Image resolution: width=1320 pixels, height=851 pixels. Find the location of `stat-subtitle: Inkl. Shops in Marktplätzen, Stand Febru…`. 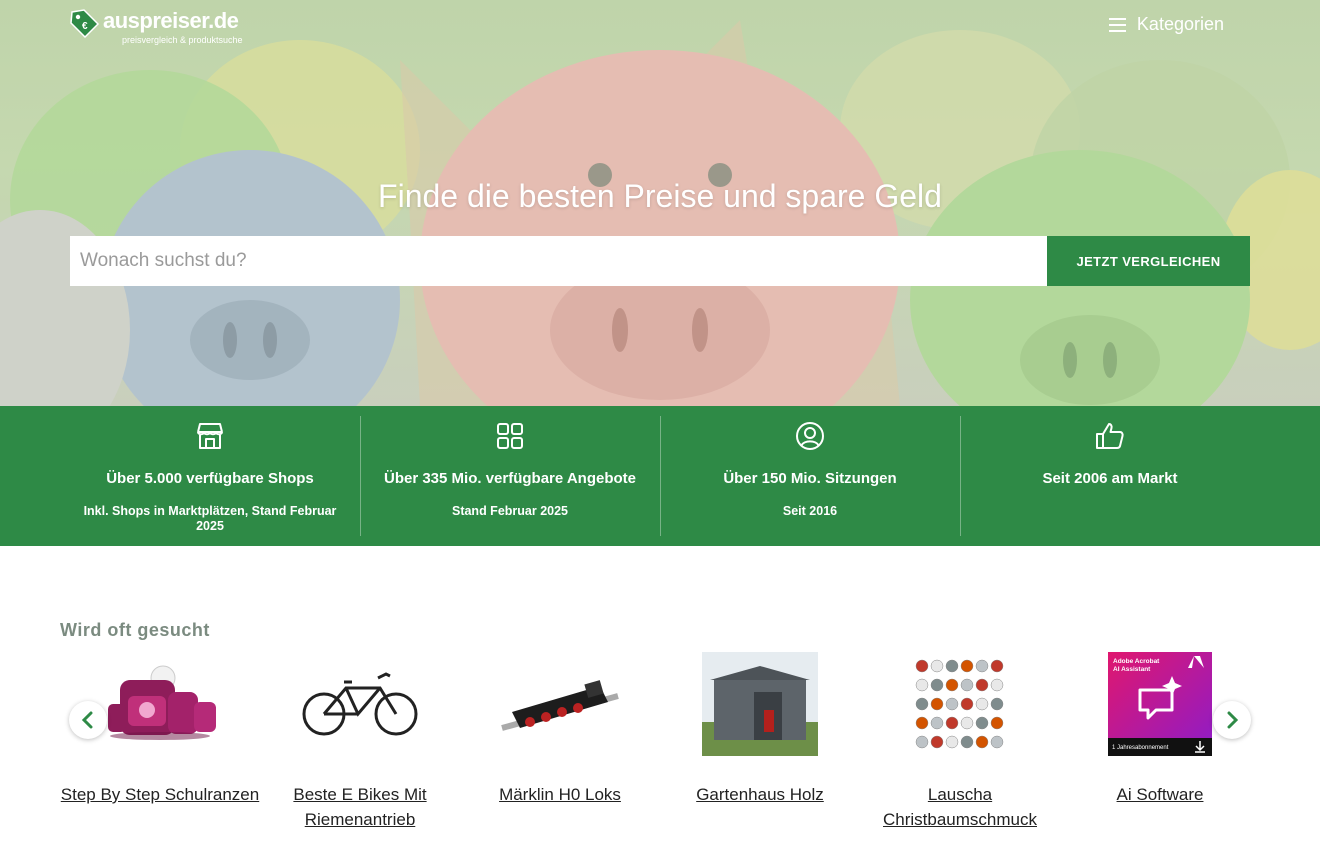

stat-subtitle: Inkl. Shops in Marktplätzen, Stand Febru… is located at coordinates (210, 518).